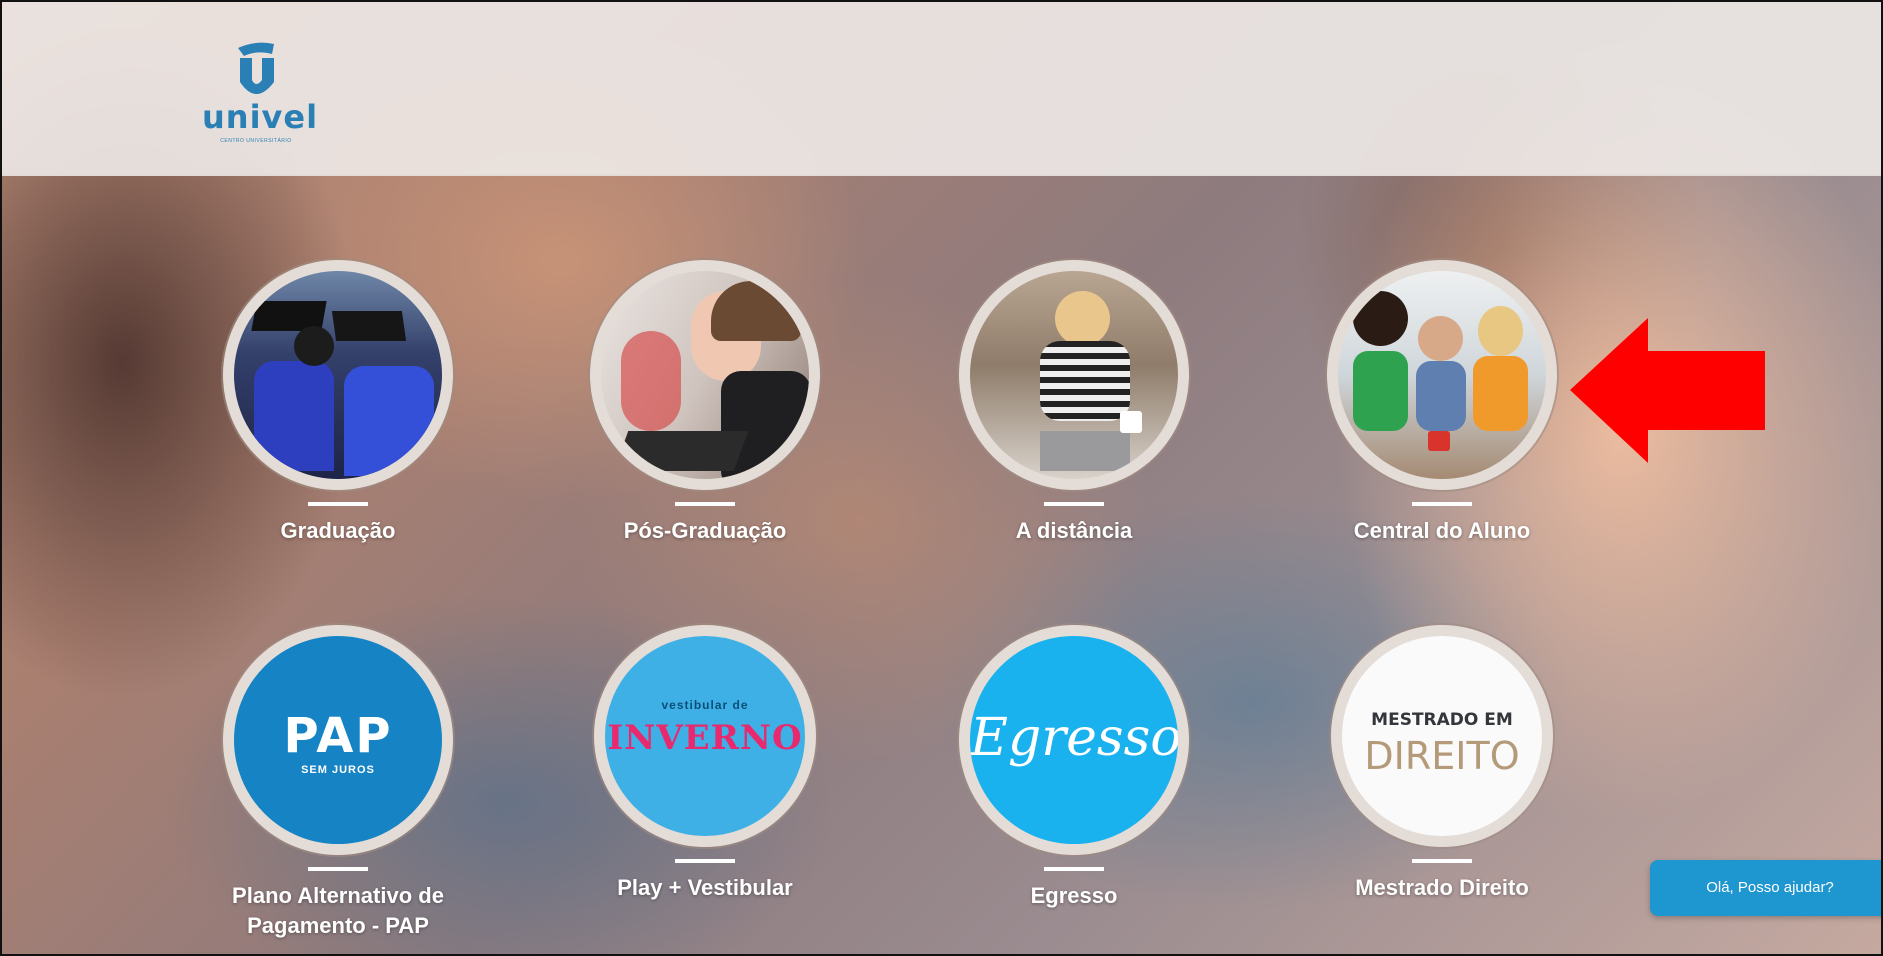 The height and width of the screenshot is (956, 1883). What do you see at coordinates (1442, 375) in the screenshot?
I see `students-group-photo` at bounding box center [1442, 375].